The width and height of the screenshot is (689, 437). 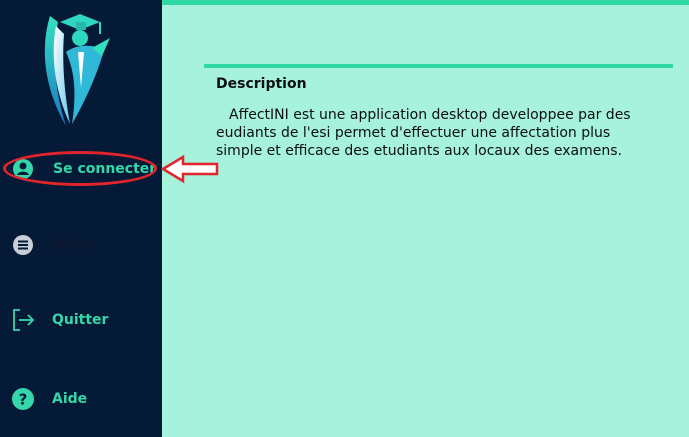 What do you see at coordinates (77, 70) in the screenshot?
I see `graduate-logo` at bounding box center [77, 70].